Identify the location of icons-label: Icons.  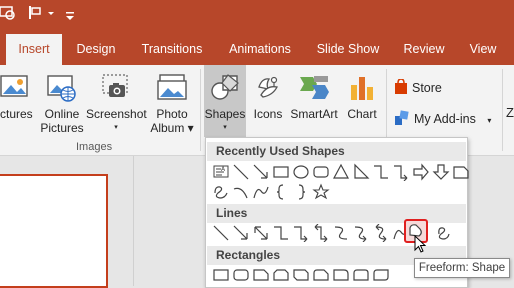
(268, 114).